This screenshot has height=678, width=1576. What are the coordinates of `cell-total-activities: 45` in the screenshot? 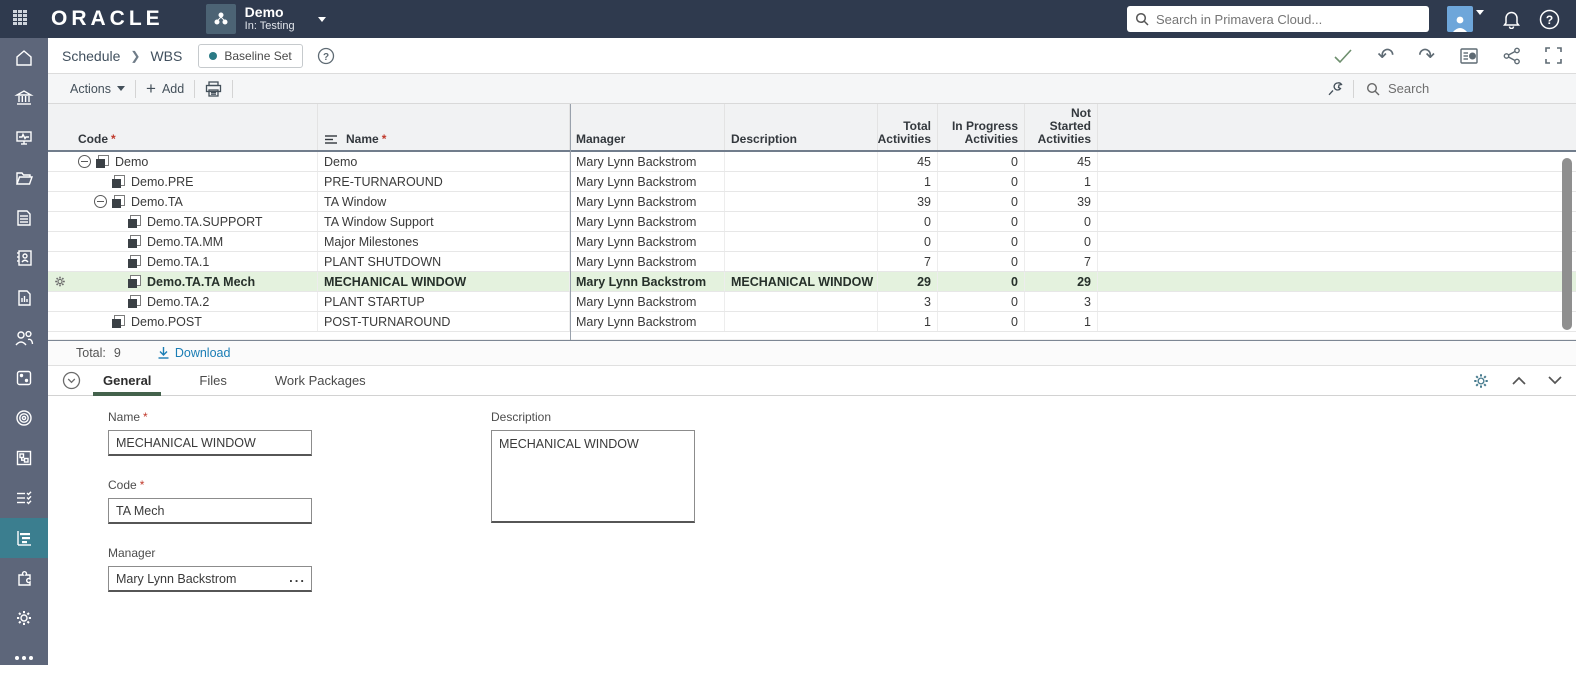 It's located at (908, 161).